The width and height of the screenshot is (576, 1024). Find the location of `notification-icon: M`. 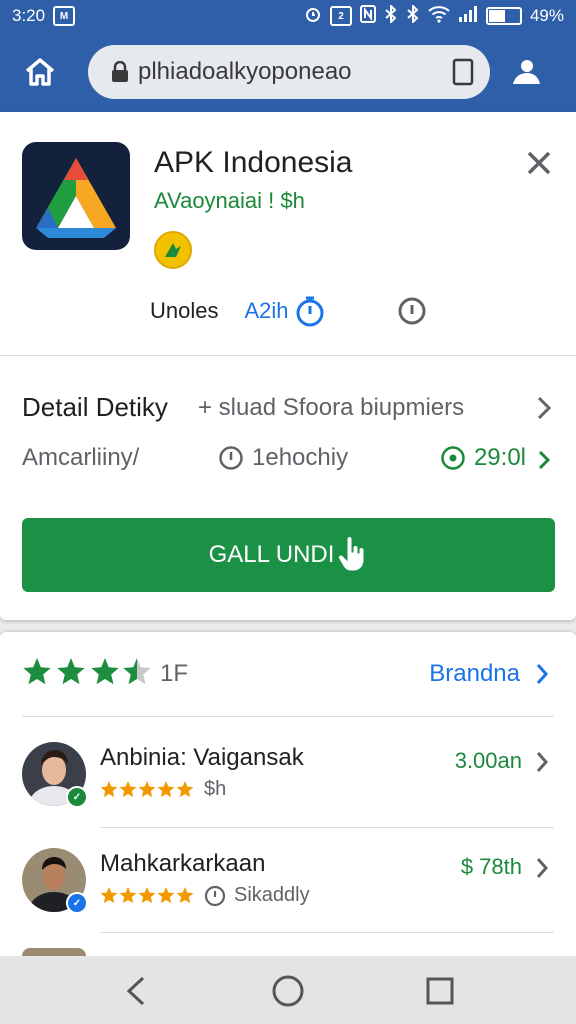

notification-icon: M is located at coordinates (64, 16).